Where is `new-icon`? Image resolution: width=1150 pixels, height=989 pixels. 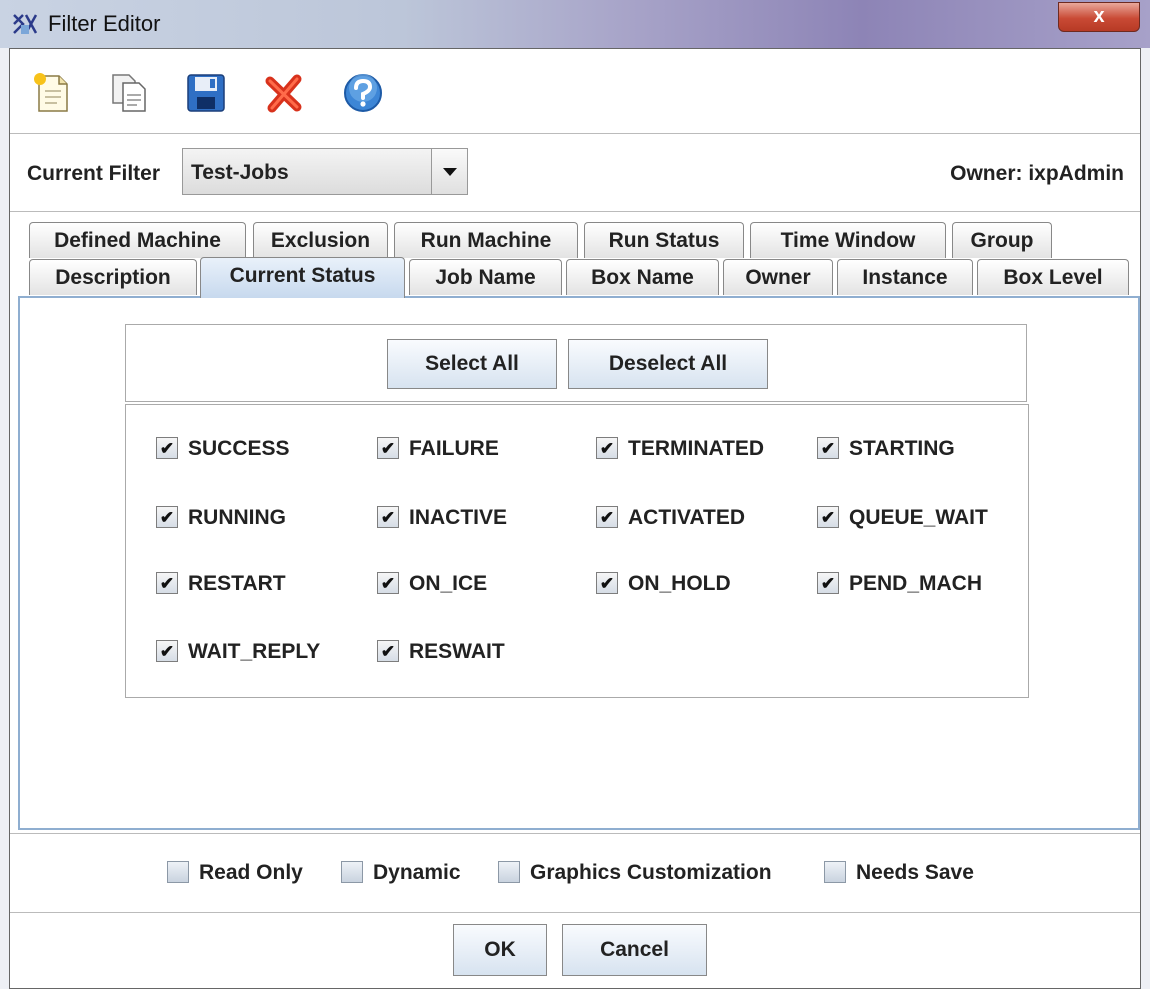 new-icon is located at coordinates (53, 93).